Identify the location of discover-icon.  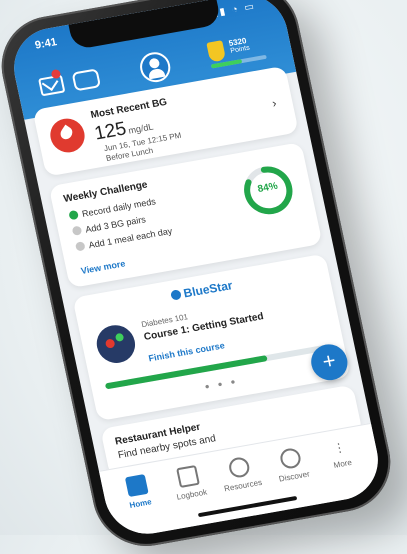
(290, 458).